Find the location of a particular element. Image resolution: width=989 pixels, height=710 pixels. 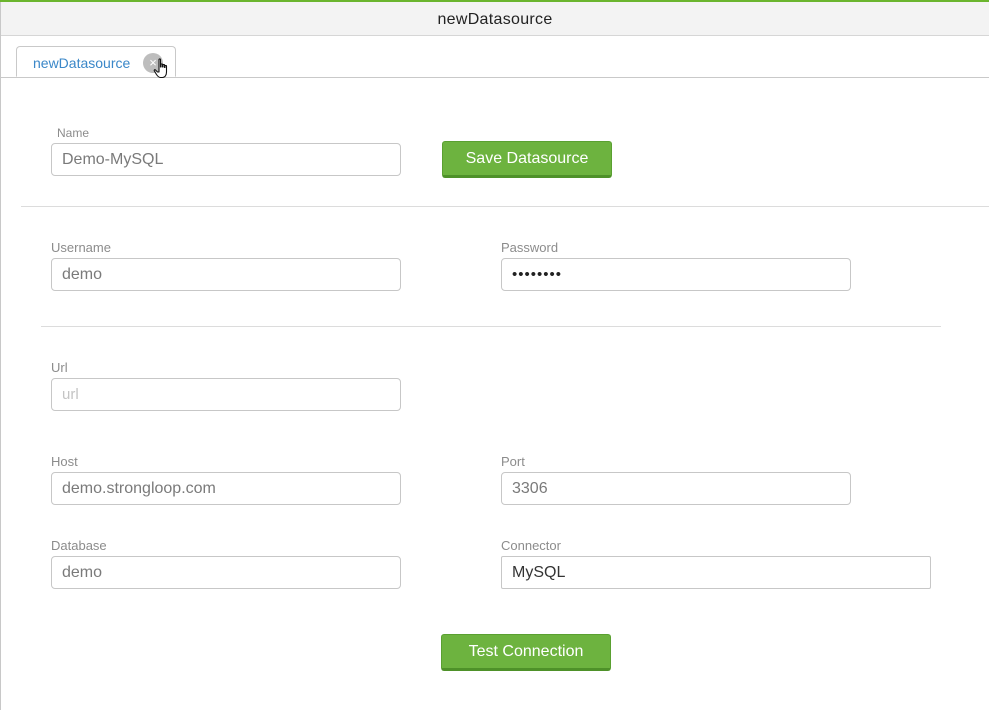

test-connection-button: Test Connection is located at coordinates (526, 652).